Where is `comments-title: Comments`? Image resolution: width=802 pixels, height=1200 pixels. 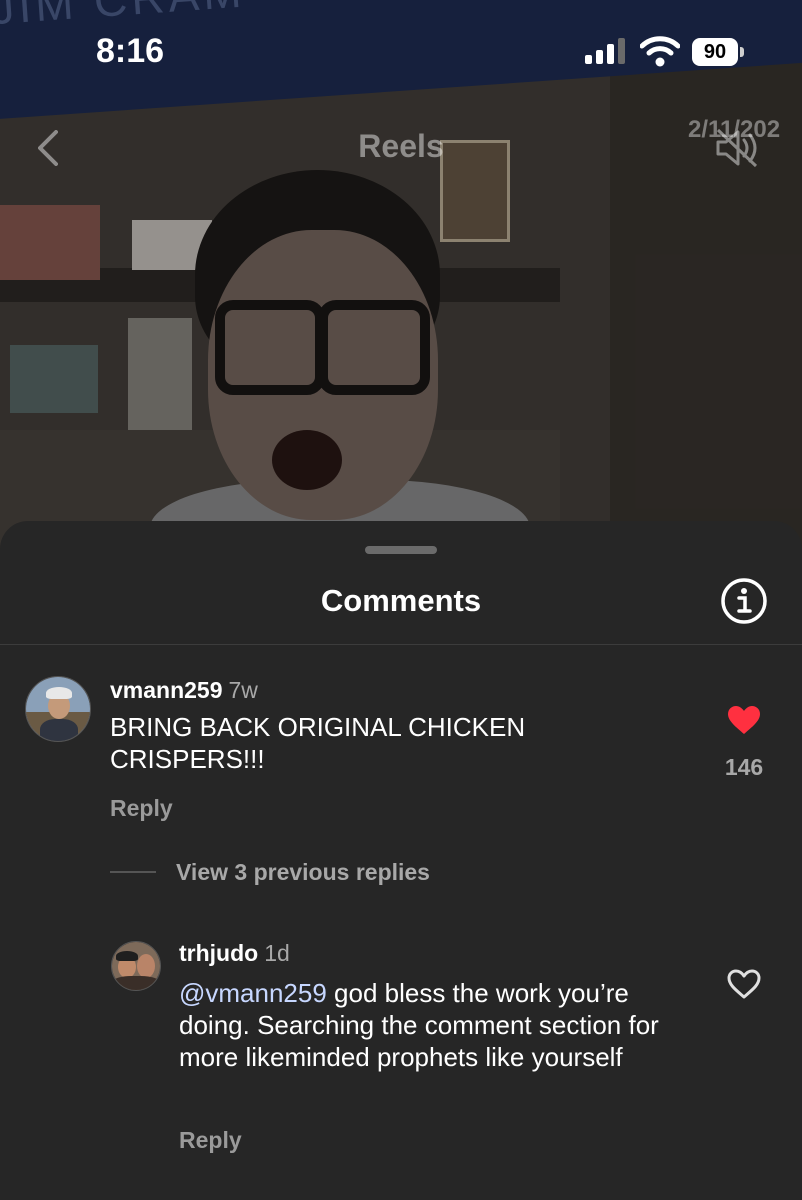
comments-title: Comments is located at coordinates (401, 600).